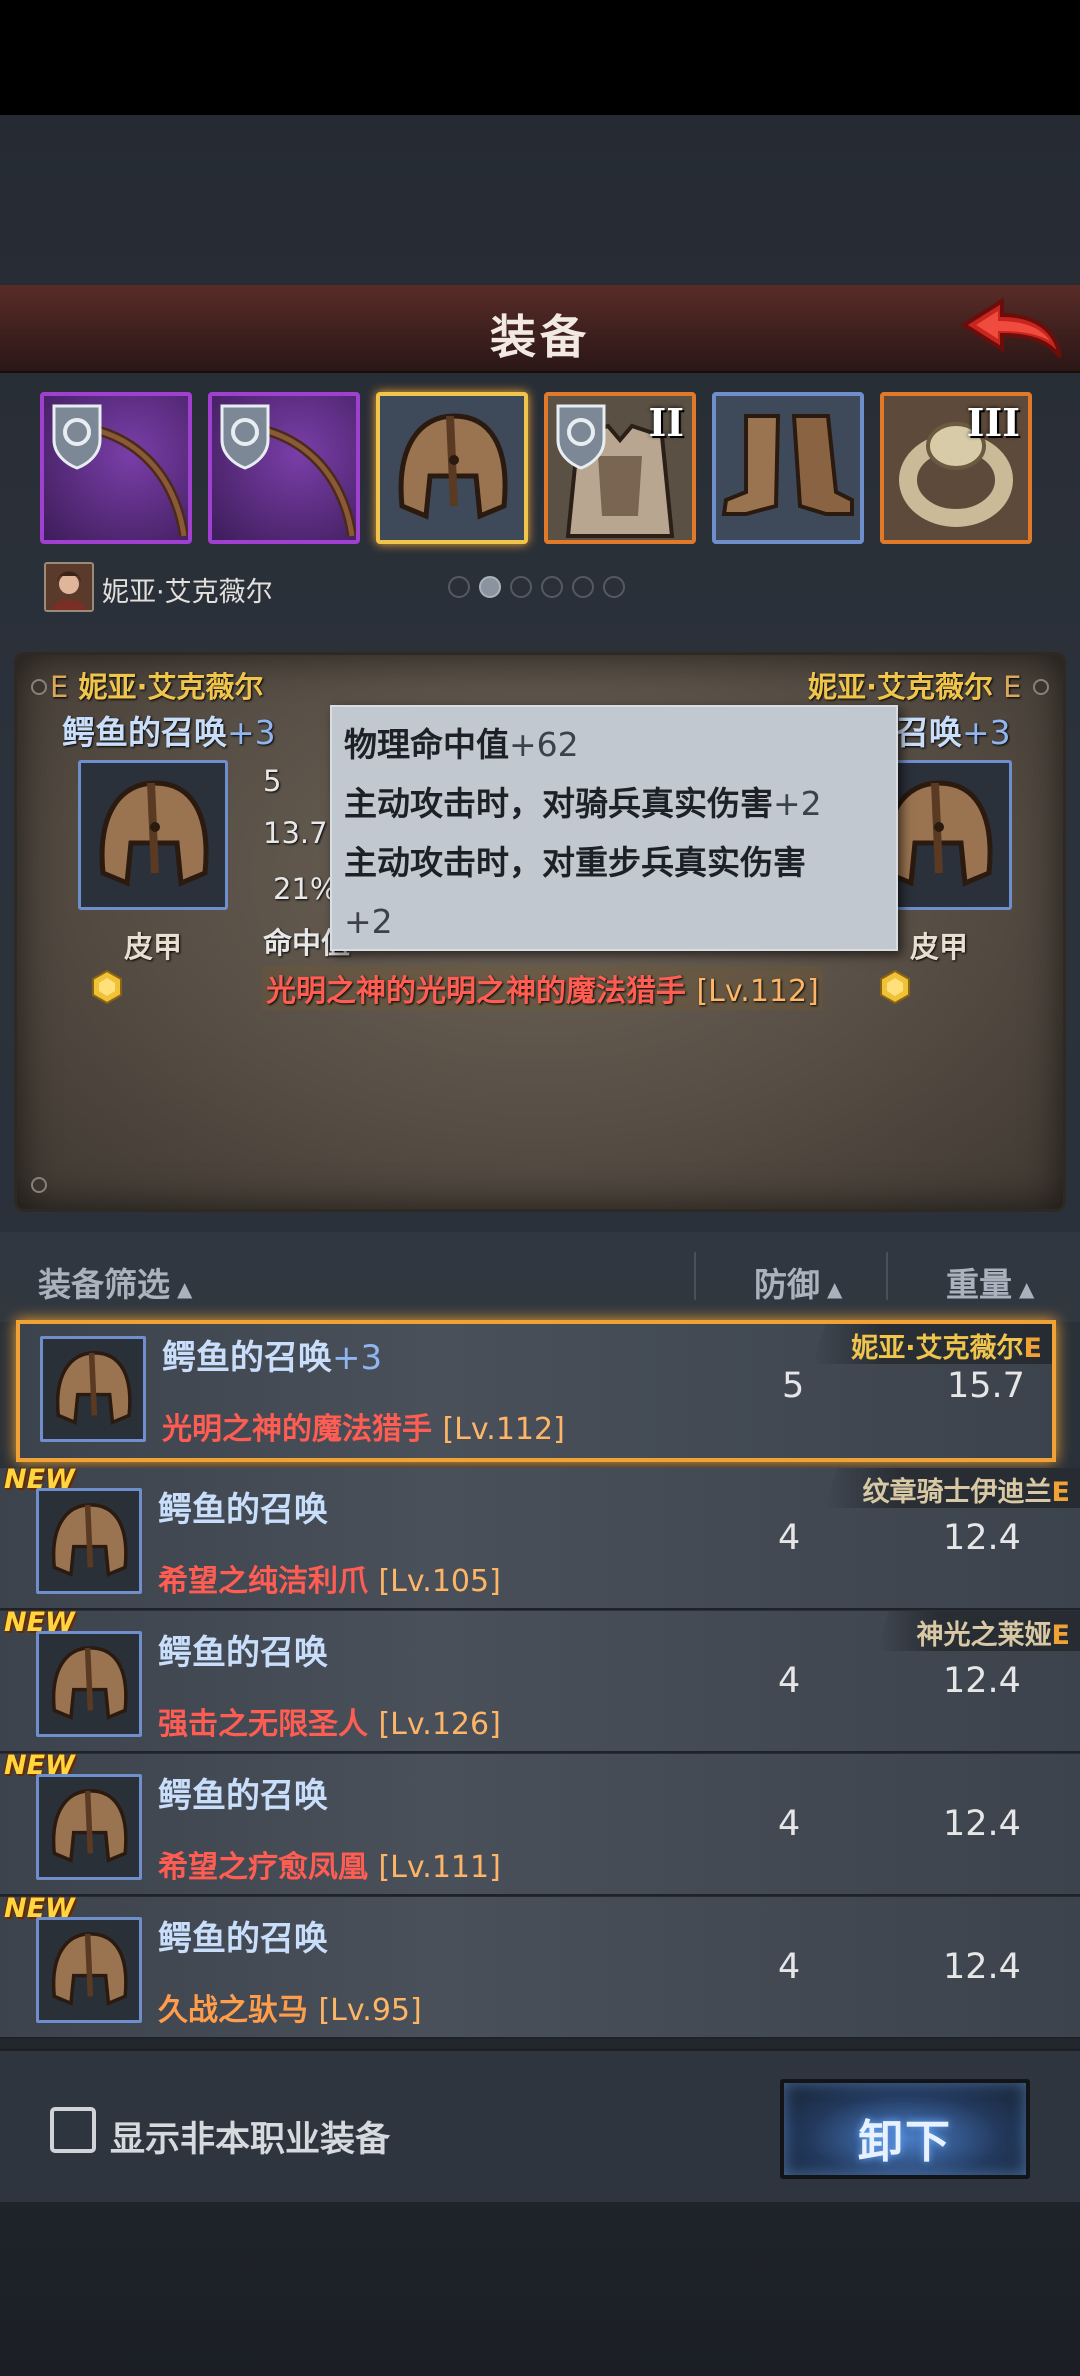  I want to click on item-defense: 5, so click(793, 1386).